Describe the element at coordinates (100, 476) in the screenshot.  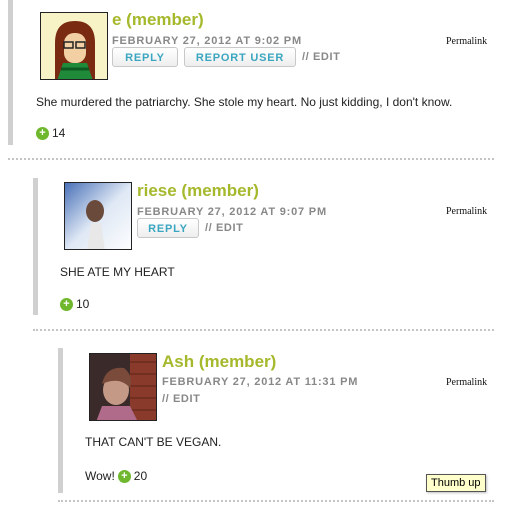
I see `vote-prefix: Wow!` at that location.